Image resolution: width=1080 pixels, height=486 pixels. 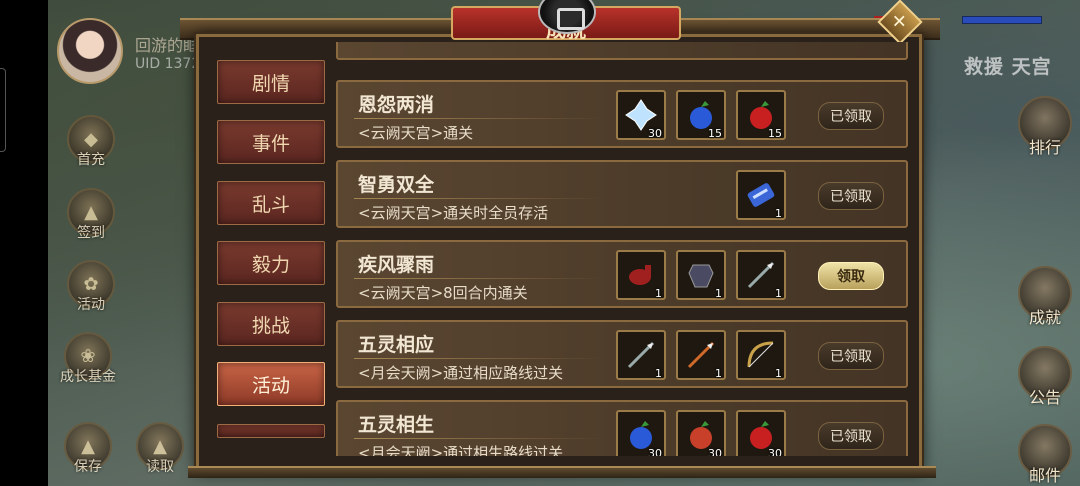 I want to click on right-button-label: 成就, so click(x=1044, y=317).